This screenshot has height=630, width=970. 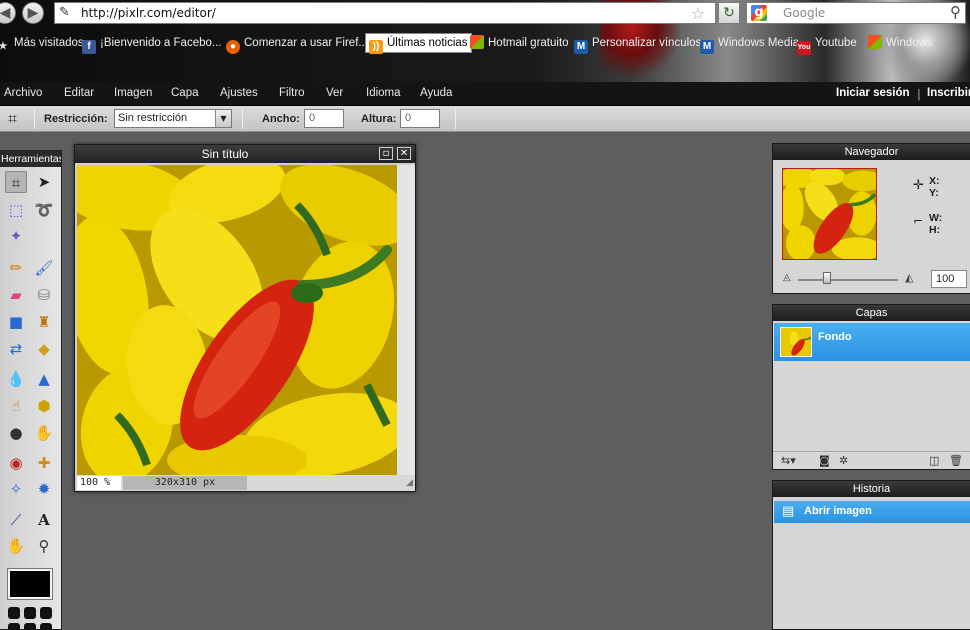 What do you see at coordinates (418, 43) in the screenshot?
I see `bookmark-item: )) Últimas noticias` at bounding box center [418, 43].